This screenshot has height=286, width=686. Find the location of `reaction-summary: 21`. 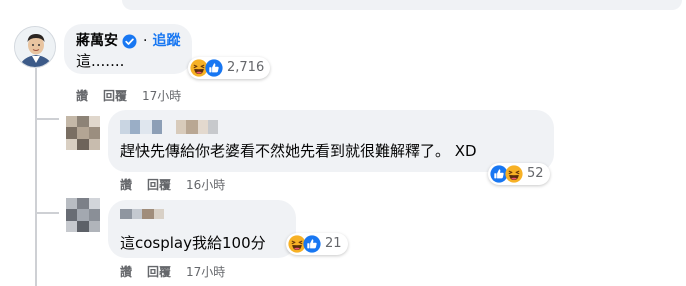

reaction-summary: 21 is located at coordinates (317, 244).